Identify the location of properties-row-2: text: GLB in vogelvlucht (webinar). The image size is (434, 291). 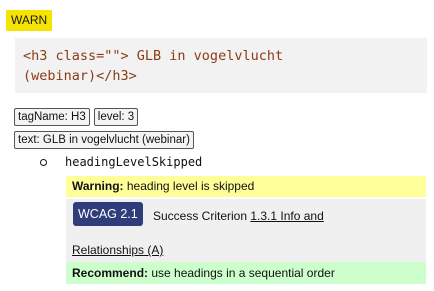
(104, 140).